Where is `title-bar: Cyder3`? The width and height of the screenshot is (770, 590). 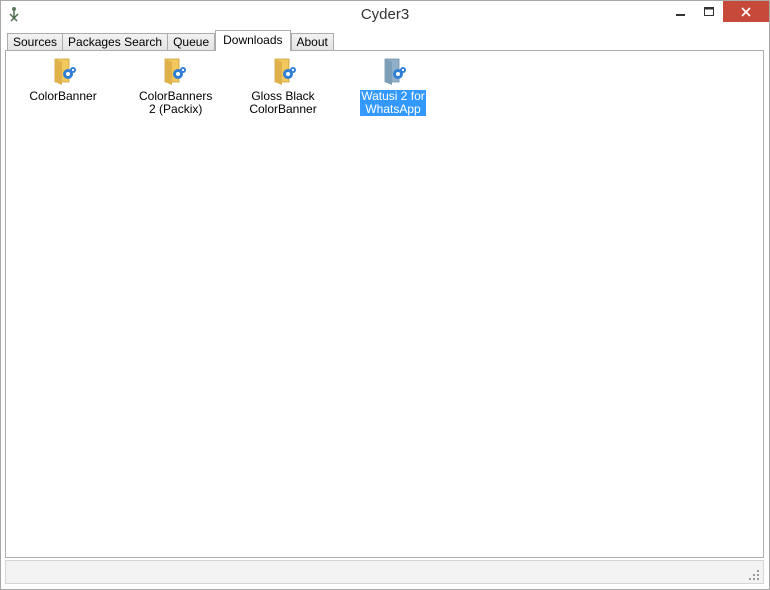
title-bar: Cyder3 is located at coordinates (385, 15).